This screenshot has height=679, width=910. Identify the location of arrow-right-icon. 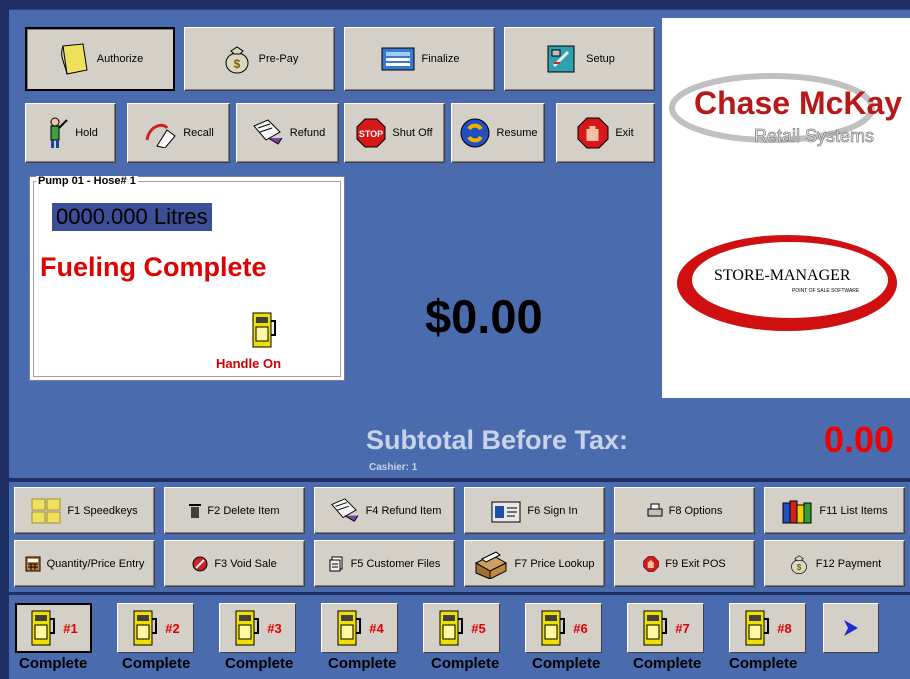
(851, 628).